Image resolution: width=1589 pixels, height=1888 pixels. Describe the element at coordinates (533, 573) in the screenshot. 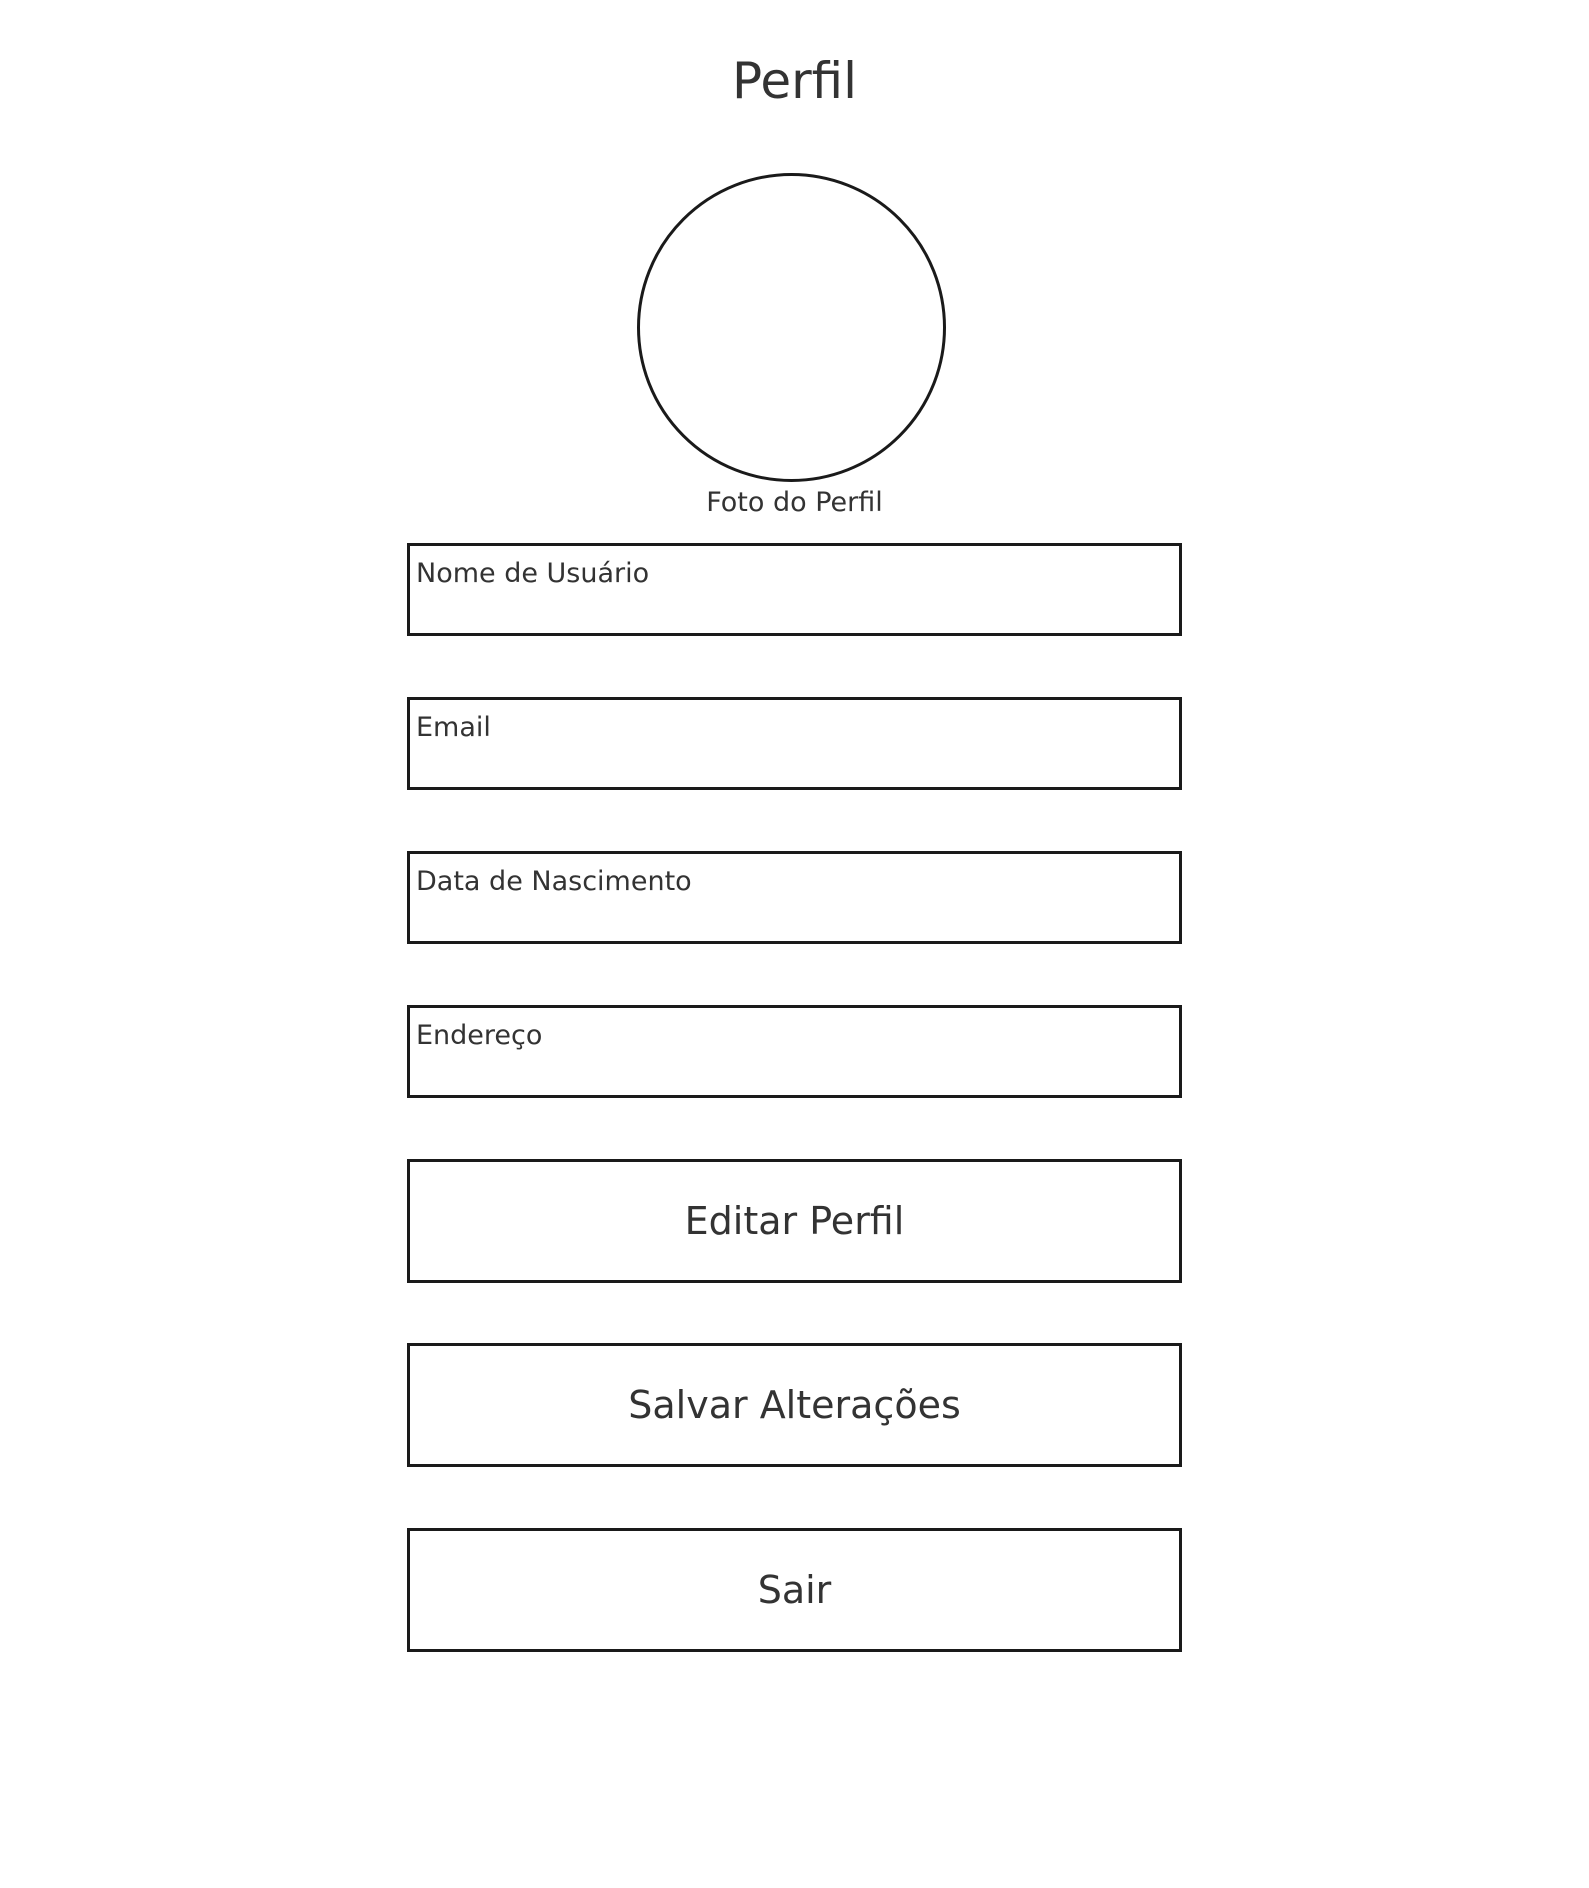

I see `username-field-label: Nome de Usuário` at that location.